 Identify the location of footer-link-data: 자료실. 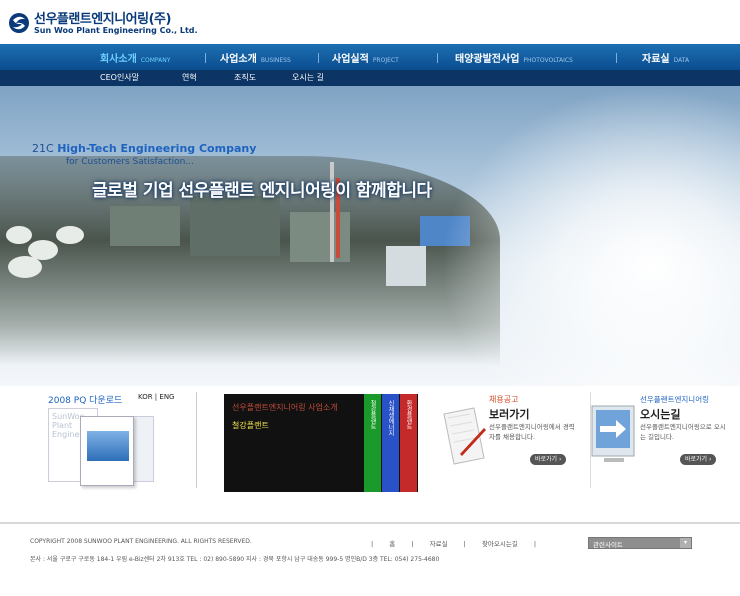
(439, 544).